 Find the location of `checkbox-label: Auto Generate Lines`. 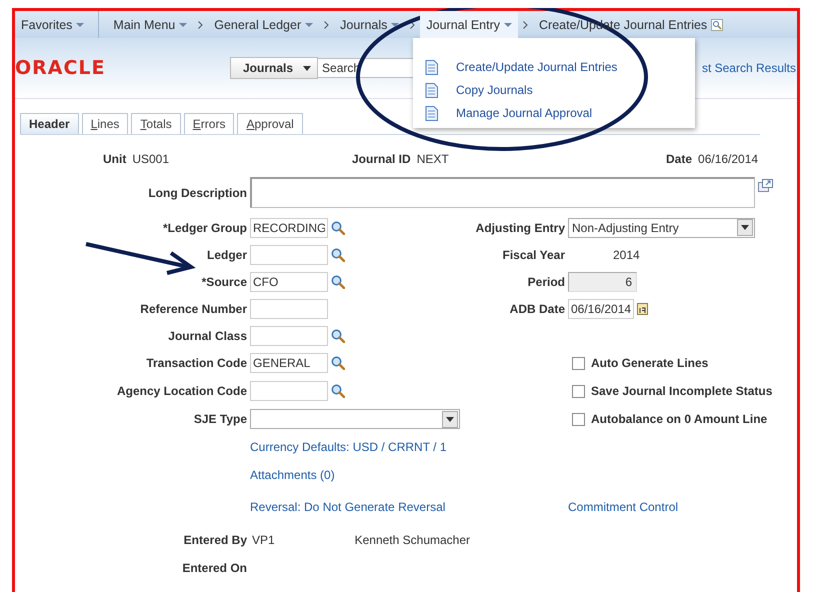

checkbox-label: Auto Generate Lines is located at coordinates (649, 363).